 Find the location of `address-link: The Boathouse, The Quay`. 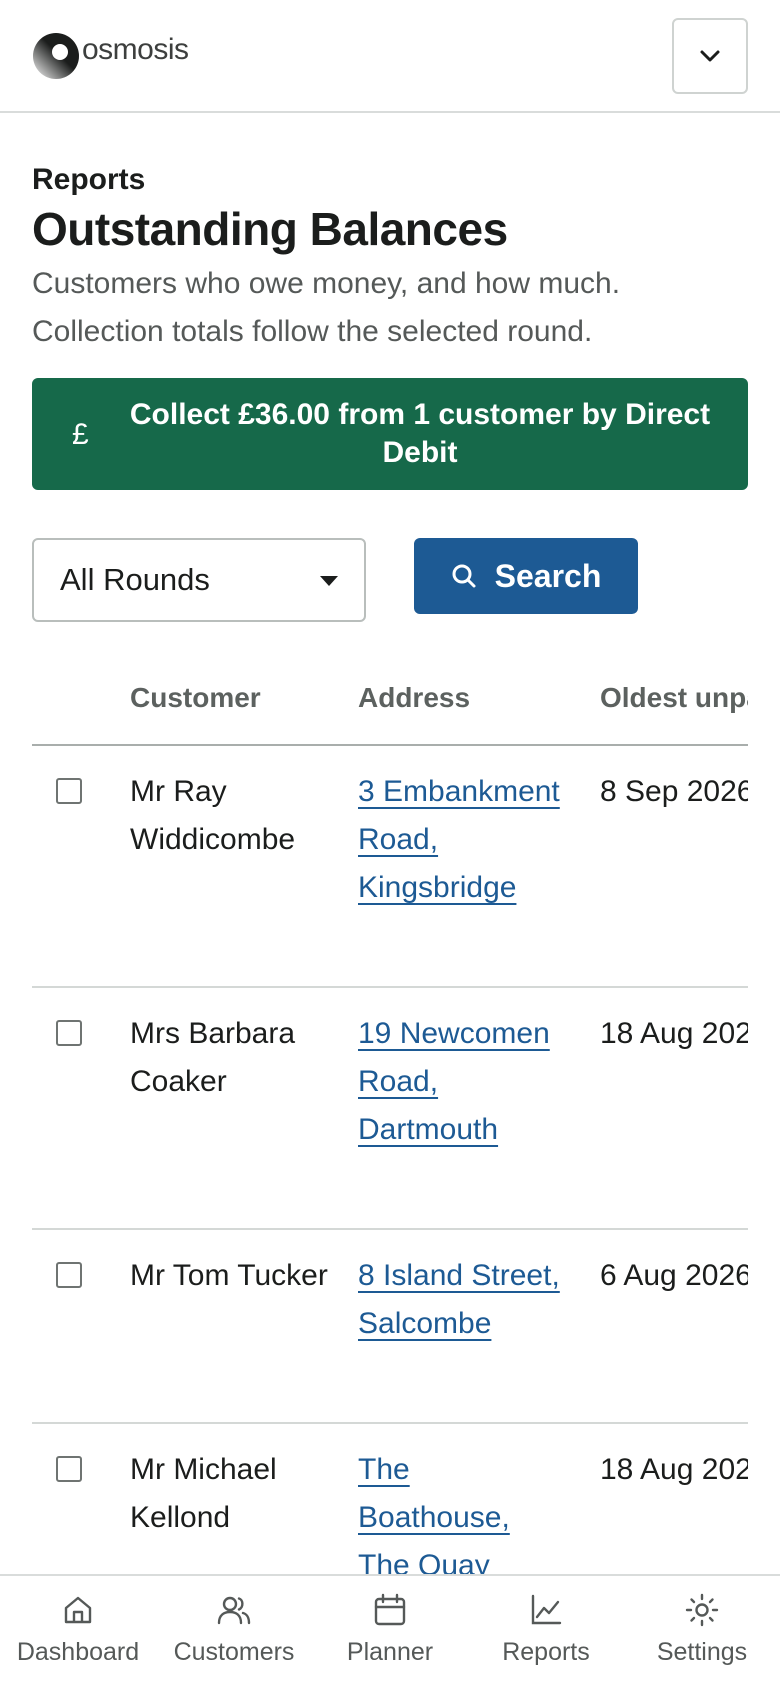

address-link: The Boathouse, The Quay is located at coordinates (434, 1513).